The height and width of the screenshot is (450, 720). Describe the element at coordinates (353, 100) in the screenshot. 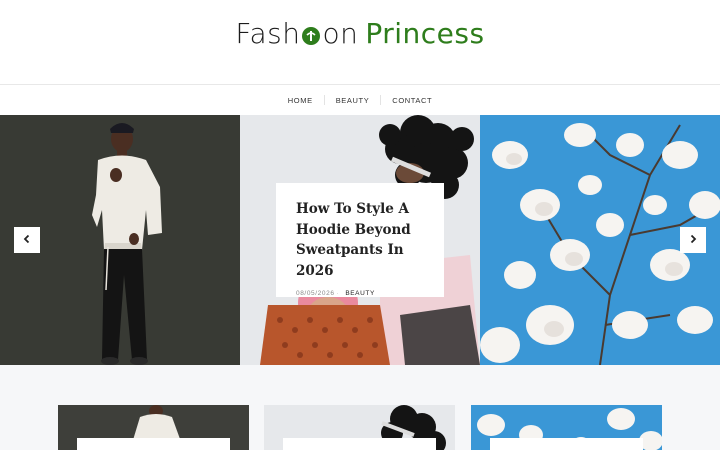

I see `nav-item-beauty: BEAUTY` at that location.